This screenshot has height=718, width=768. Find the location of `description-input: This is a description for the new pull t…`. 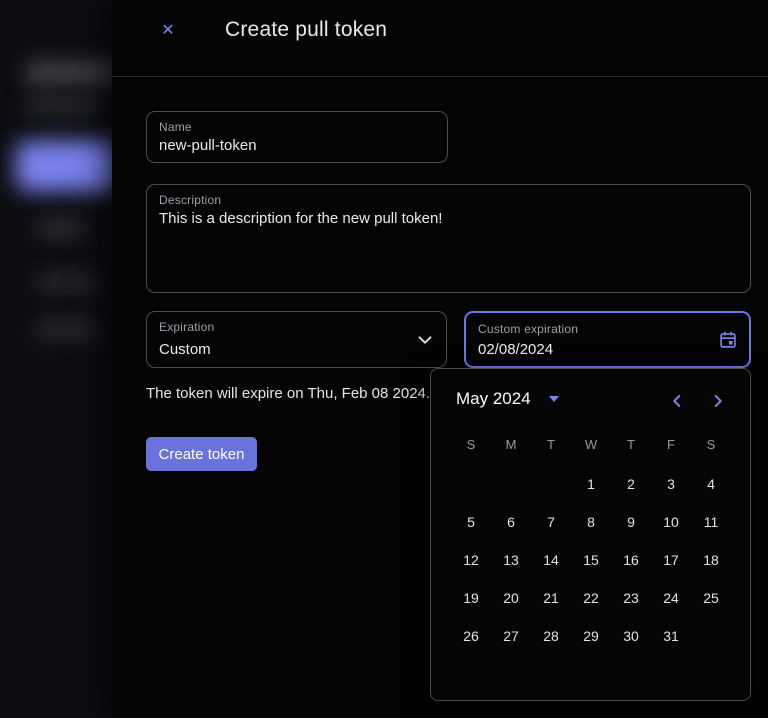

description-input: This is a description for the new pull t… is located at coordinates (449, 247).